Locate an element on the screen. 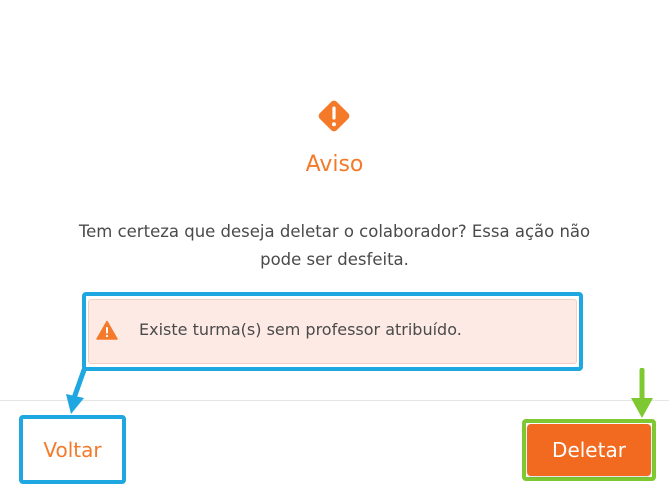 The width and height of the screenshot is (669, 490). warning-triangle-icon is located at coordinates (107, 330).